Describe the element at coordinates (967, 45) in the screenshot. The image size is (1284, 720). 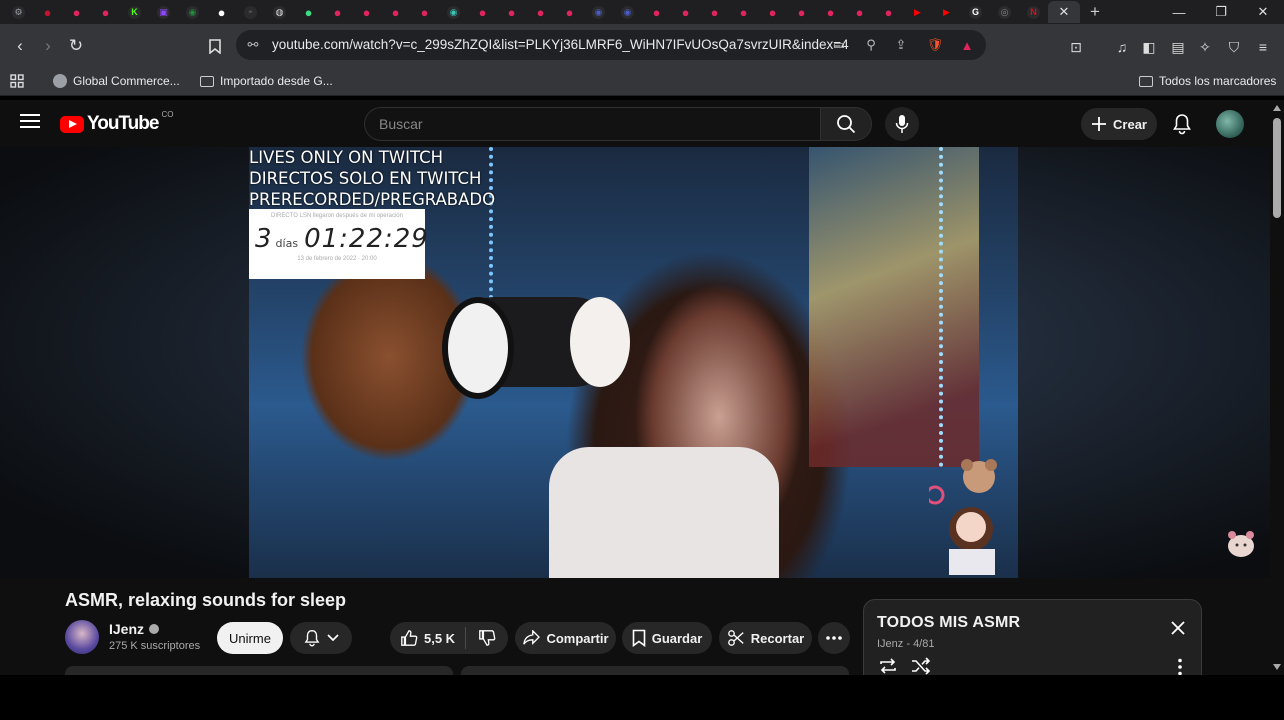
I see `brave-rewards-icon: ▲` at that location.